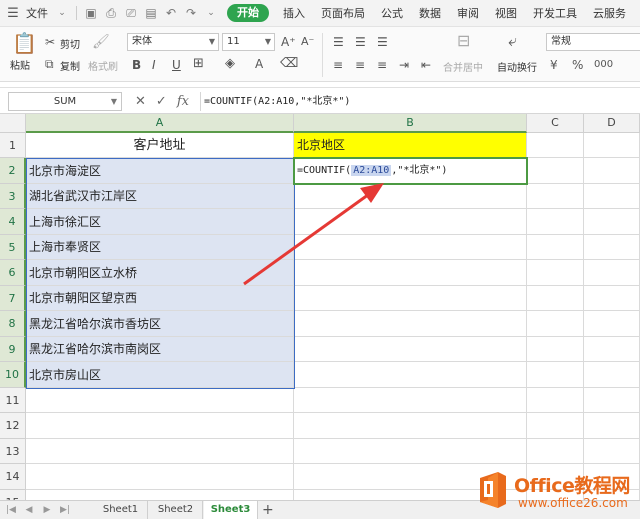 The width and height of the screenshot is (640, 519). What do you see at coordinates (612, 145) in the screenshot?
I see `cell-d1` at bounding box center [612, 145].